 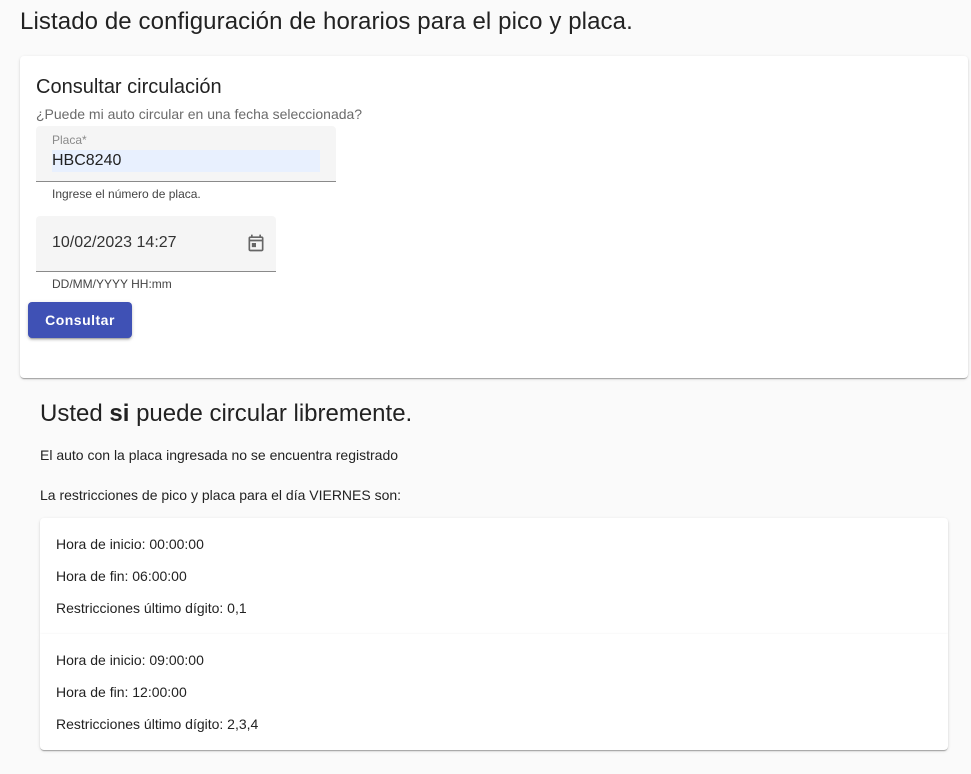 What do you see at coordinates (69, 140) in the screenshot?
I see `plate-field-label: Placa*` at bounding box center [69, 140].